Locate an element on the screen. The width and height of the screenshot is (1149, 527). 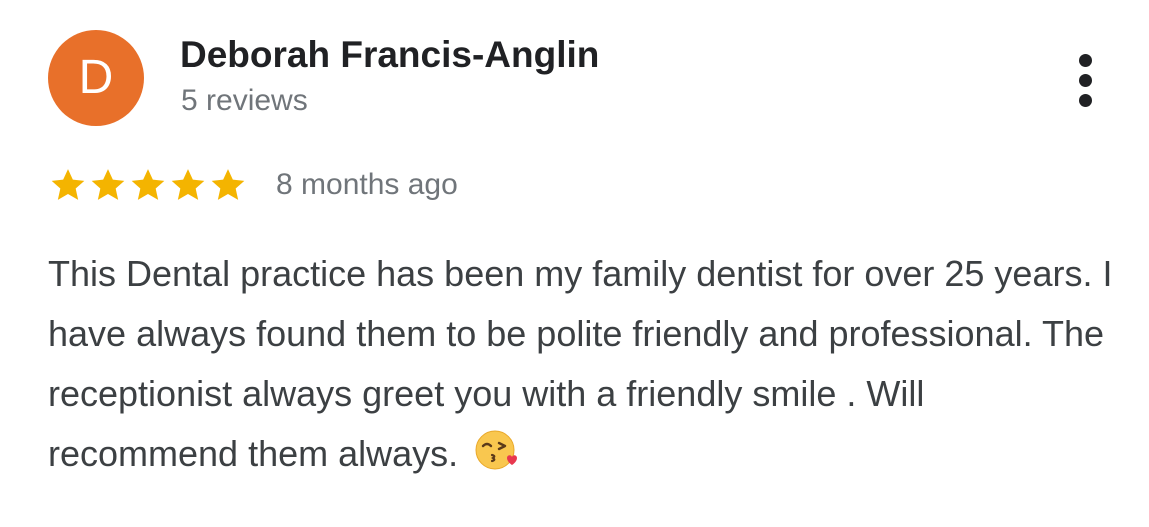
face-throwing-kiss-emoji is located at coordinates (496, 450).